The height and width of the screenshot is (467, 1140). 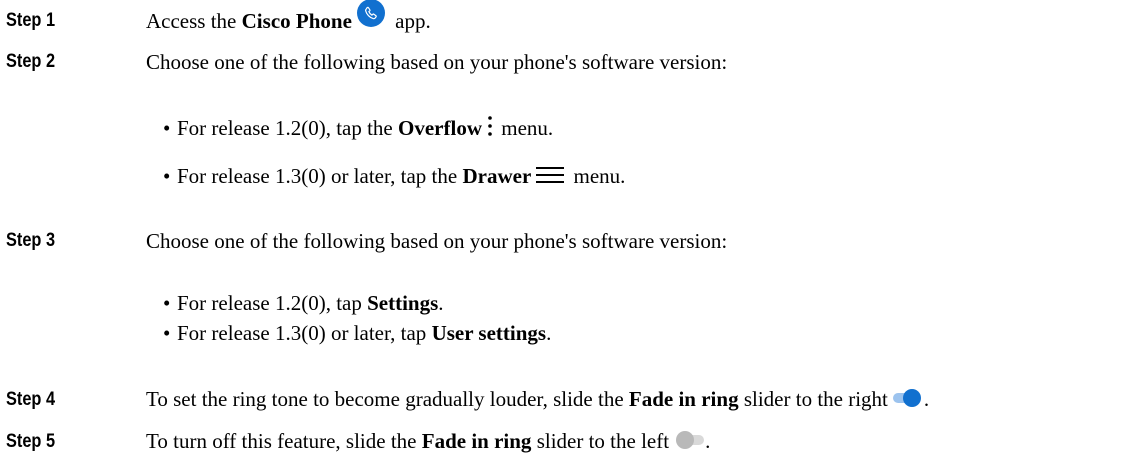 I want to click on bullet-bold: Settings, so click(x=403, y=303).